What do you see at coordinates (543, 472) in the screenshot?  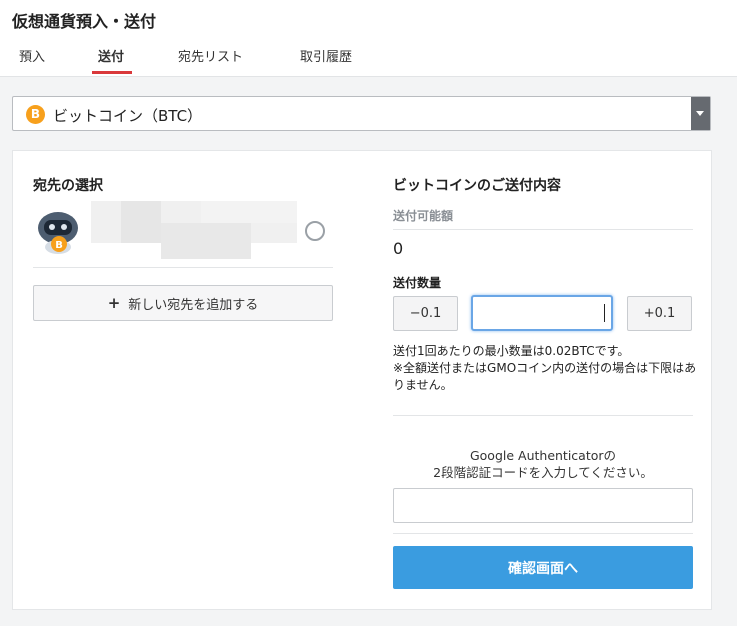 I see `auth-line-2: 2段階認証コードを入力してください。` at bounding box center [543, 472].